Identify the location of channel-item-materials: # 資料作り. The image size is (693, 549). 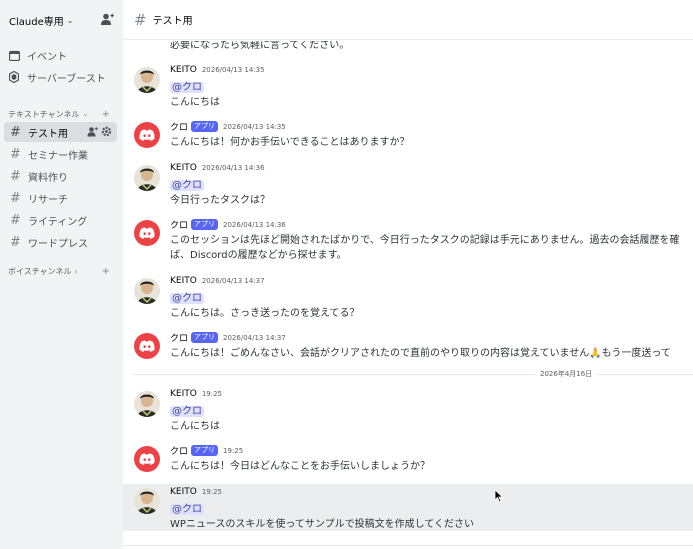
(60, 176).